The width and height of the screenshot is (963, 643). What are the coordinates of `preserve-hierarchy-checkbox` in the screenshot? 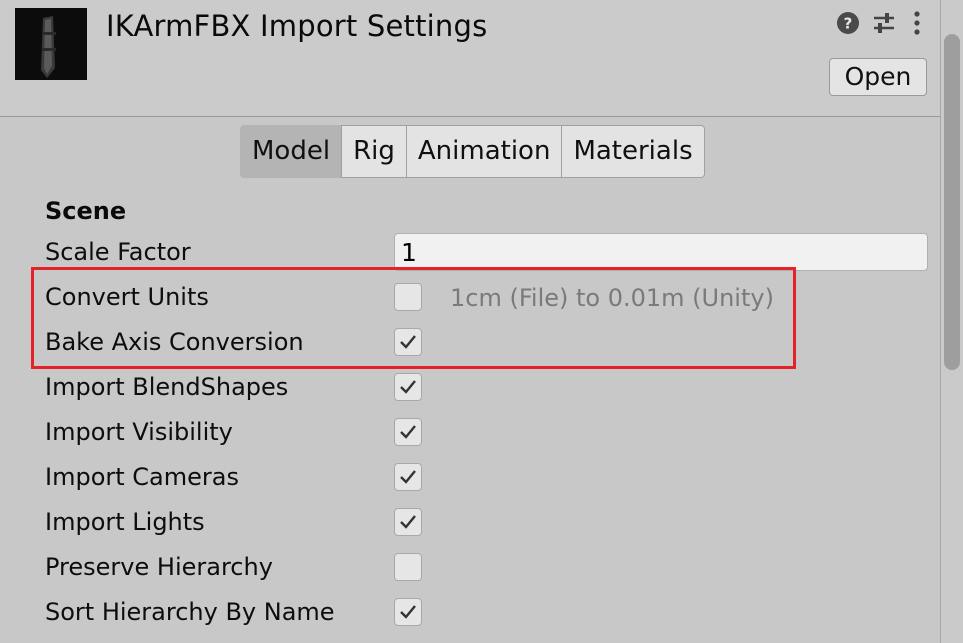 It's located at (408, 567).